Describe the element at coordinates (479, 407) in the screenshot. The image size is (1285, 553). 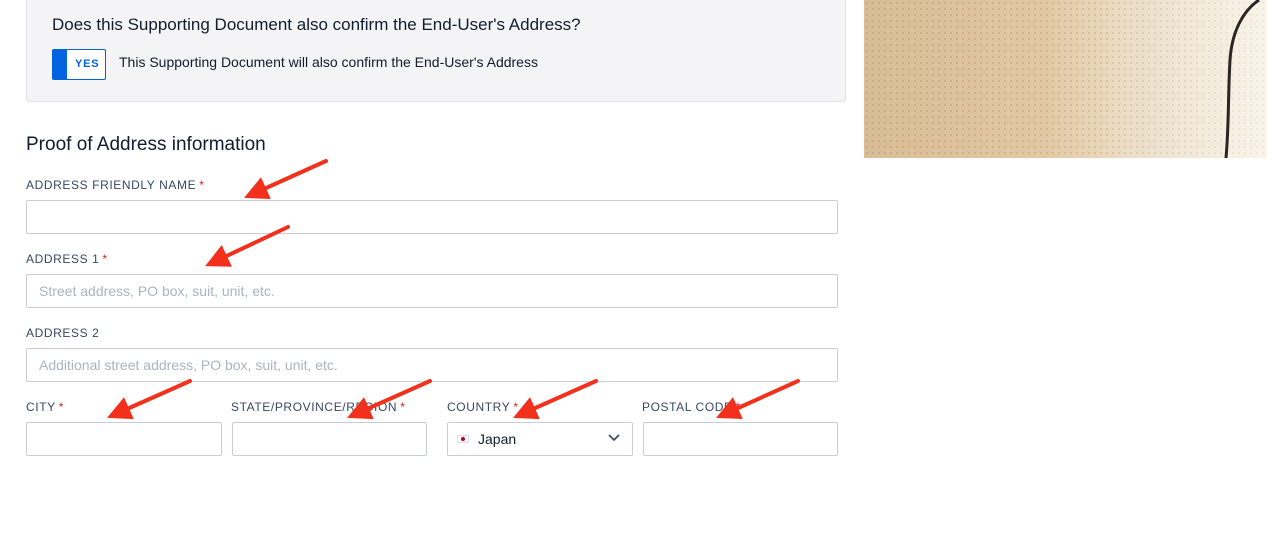
I see `country-label-text: COUNTRY` at that location.